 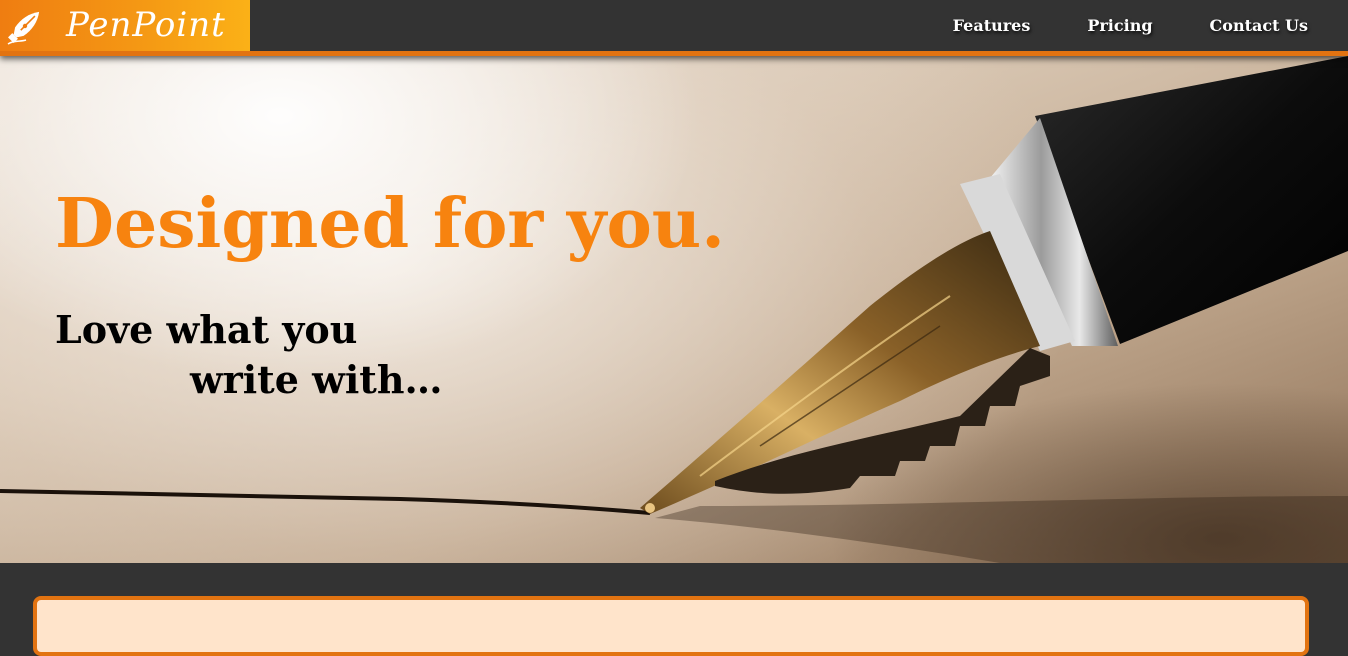 What do you see at coordinates (992, 25) in the screenshot?
I see `nav-link-features: Features` at bounding box center [992, 25].